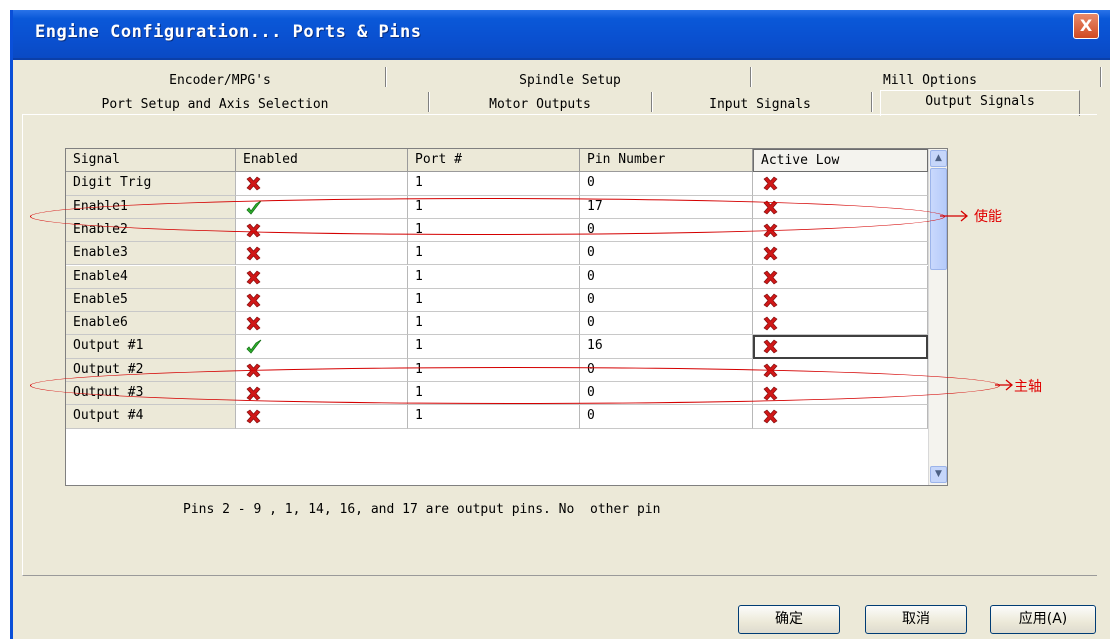 The height and width of the screenshot is (639, 1110). What do you see at coordinates (151, 370) in the screenshot?
I see `signal-name-cell: Output #2` at bounding box center [151, 370].